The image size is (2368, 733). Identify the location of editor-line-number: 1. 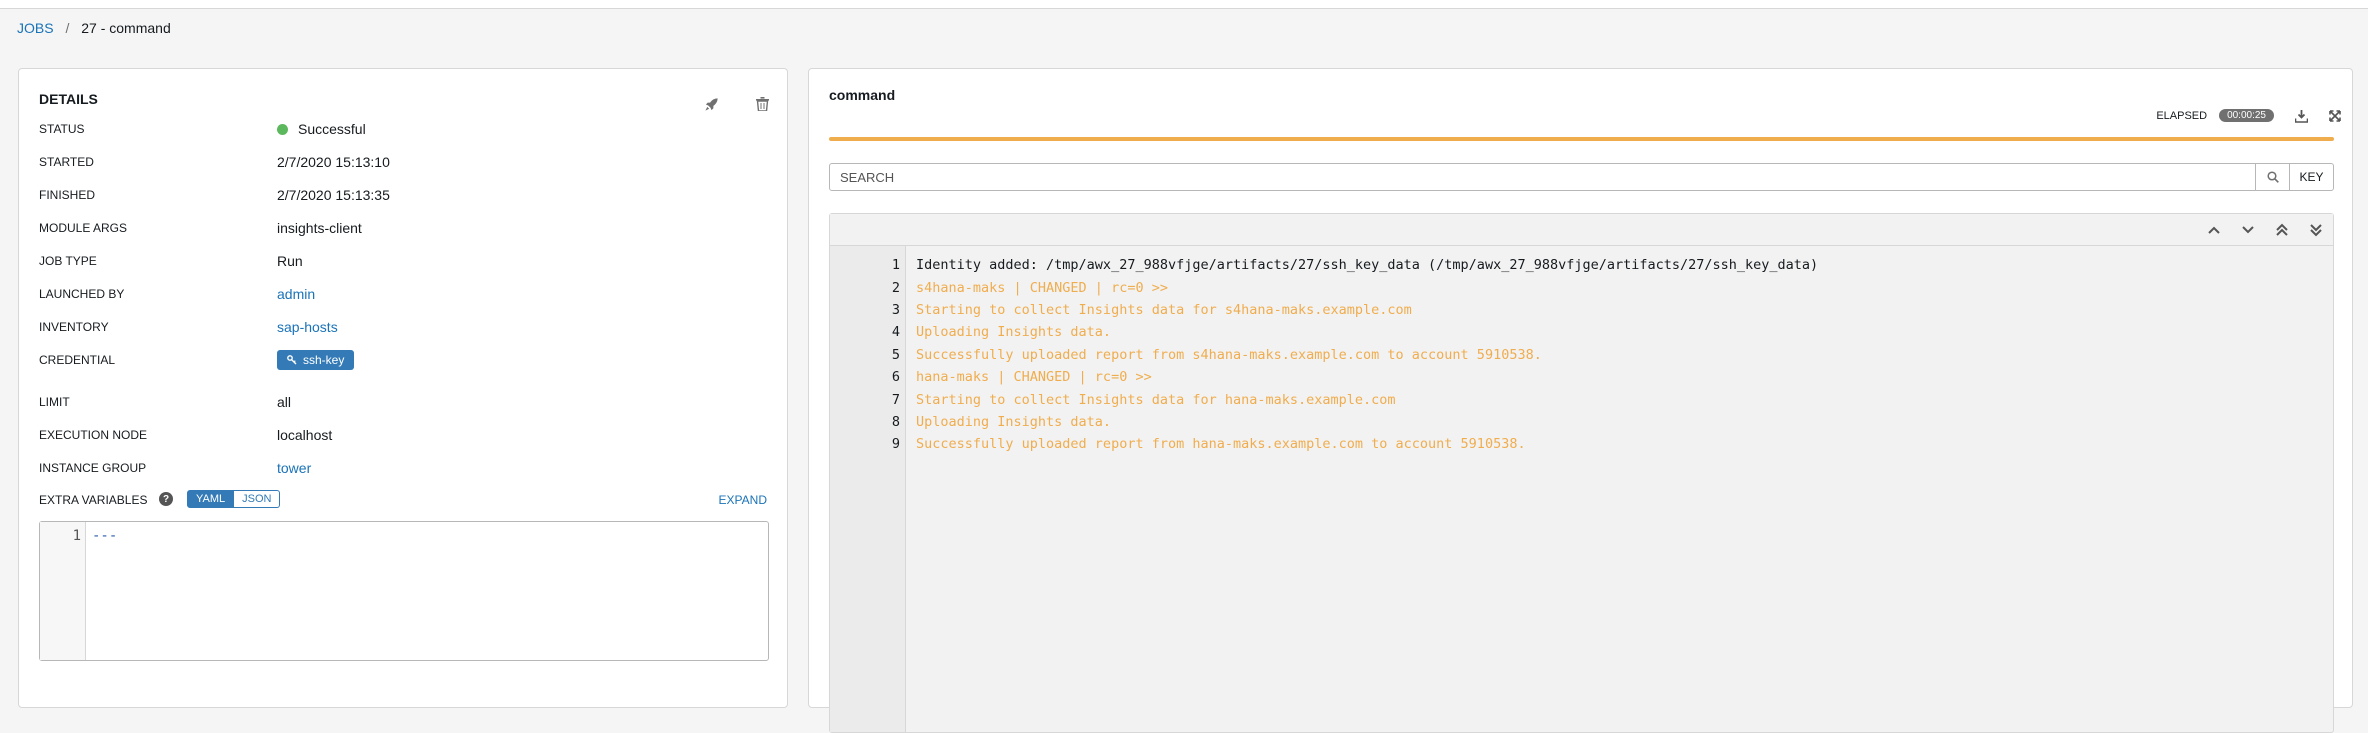
(63, 591).